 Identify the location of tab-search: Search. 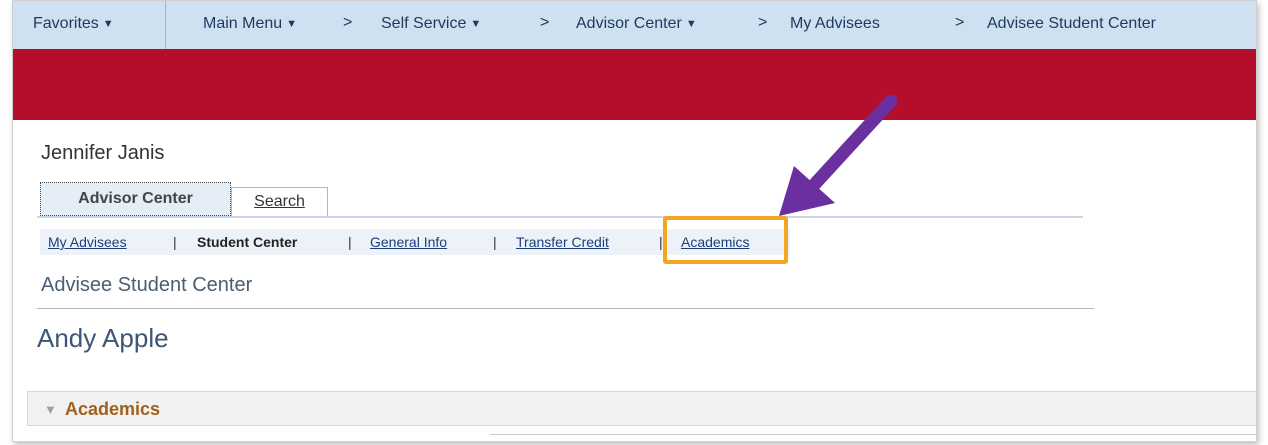
(279, 201).